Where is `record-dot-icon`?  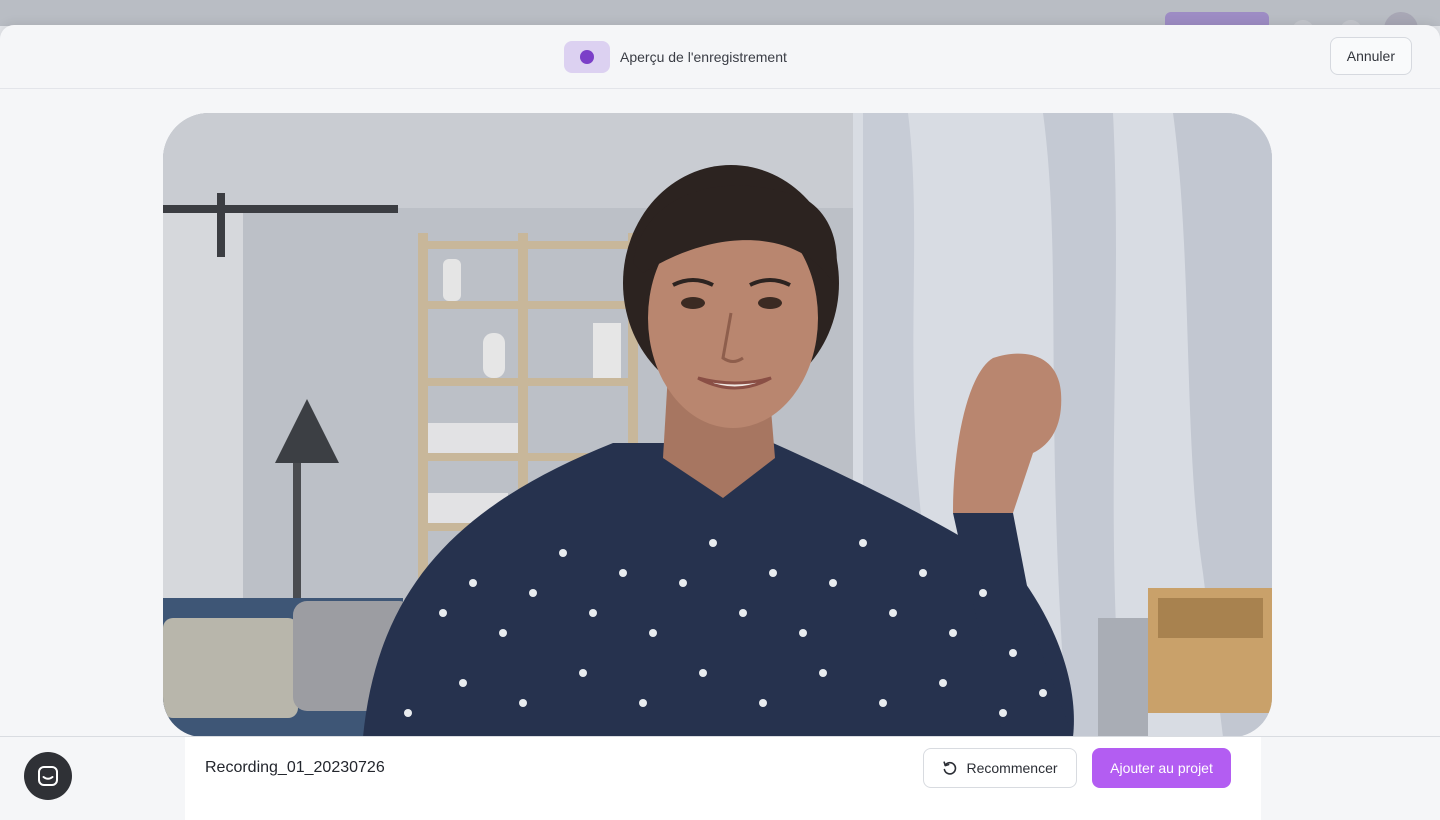
record-dot-icon is located at coordinates (587, 57).